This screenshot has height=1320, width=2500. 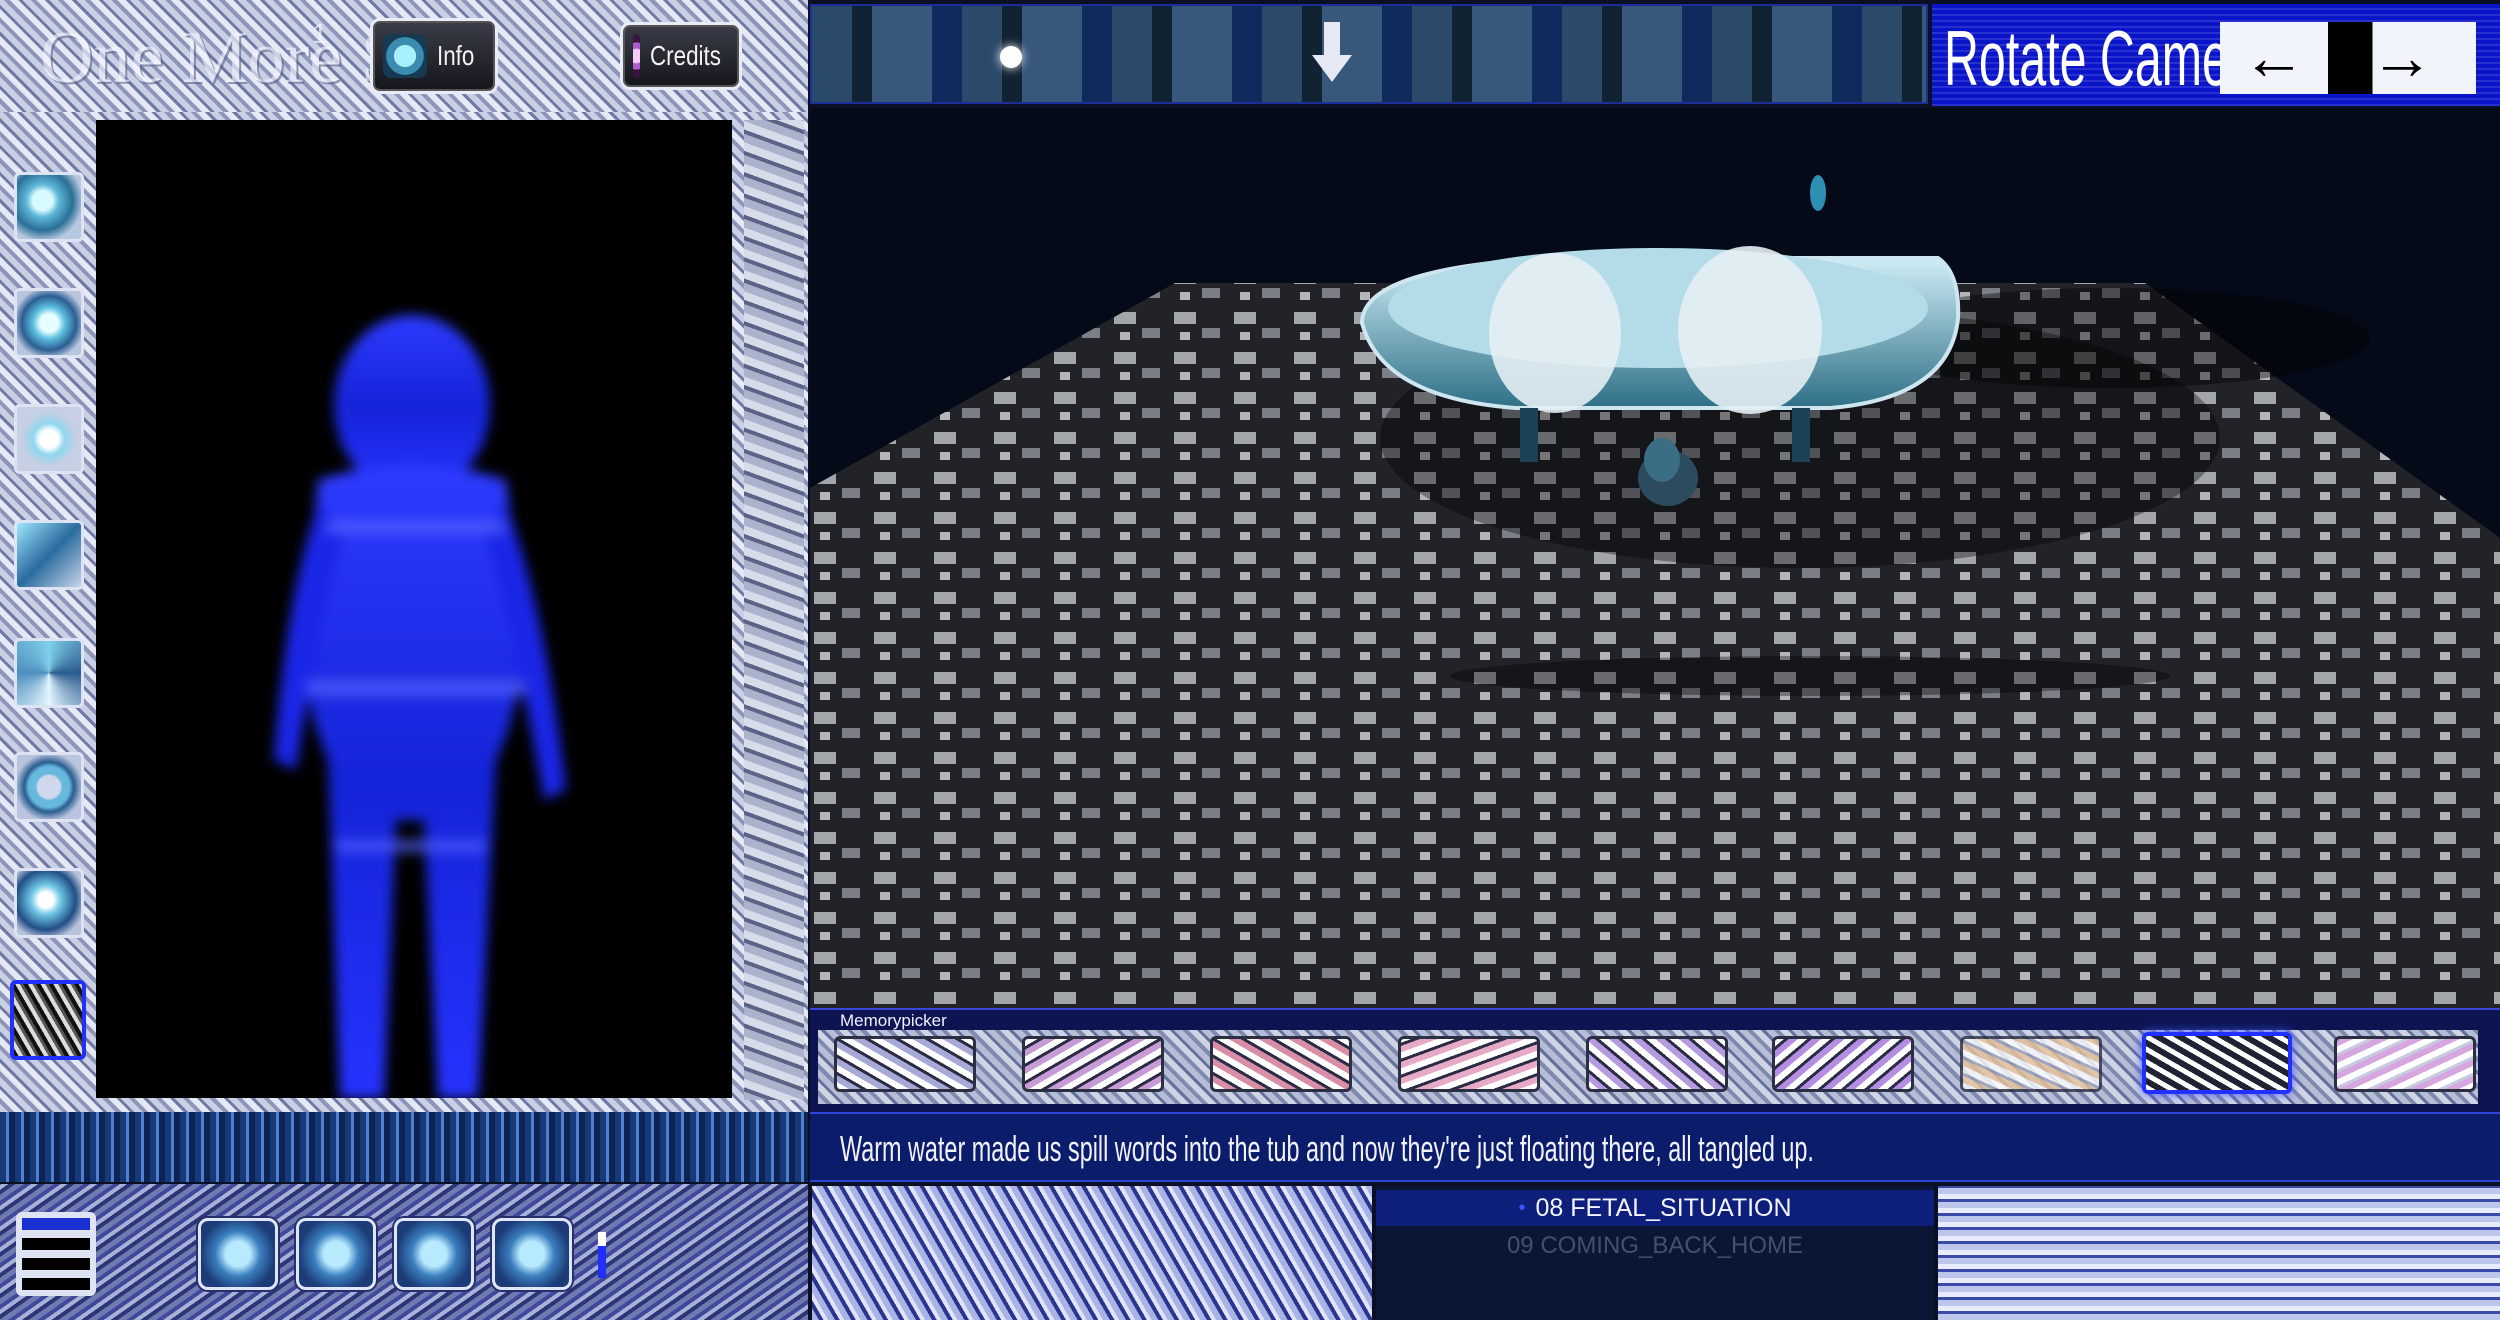 I want to click on rotate-left-button: ←, so click(x=2274, y=58).